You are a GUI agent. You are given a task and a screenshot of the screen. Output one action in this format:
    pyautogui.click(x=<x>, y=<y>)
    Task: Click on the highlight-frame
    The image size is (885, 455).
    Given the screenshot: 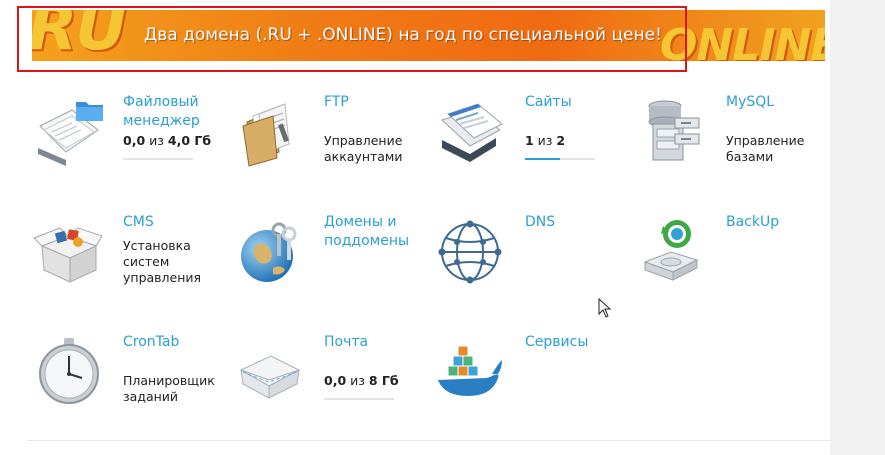 What is the action you would take?
    pyautogui.click(x=352, y=39)
    